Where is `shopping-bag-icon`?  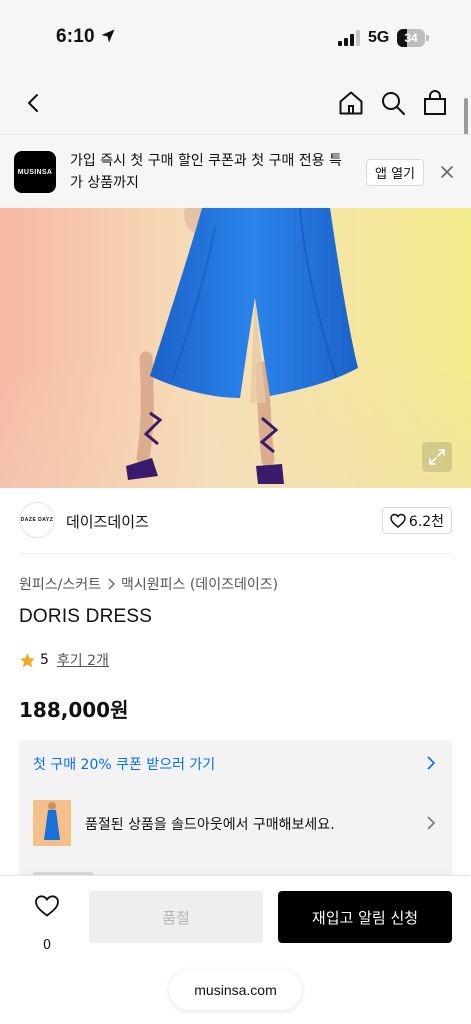 shopping-bag-icon is located at coordinates (435, 102).